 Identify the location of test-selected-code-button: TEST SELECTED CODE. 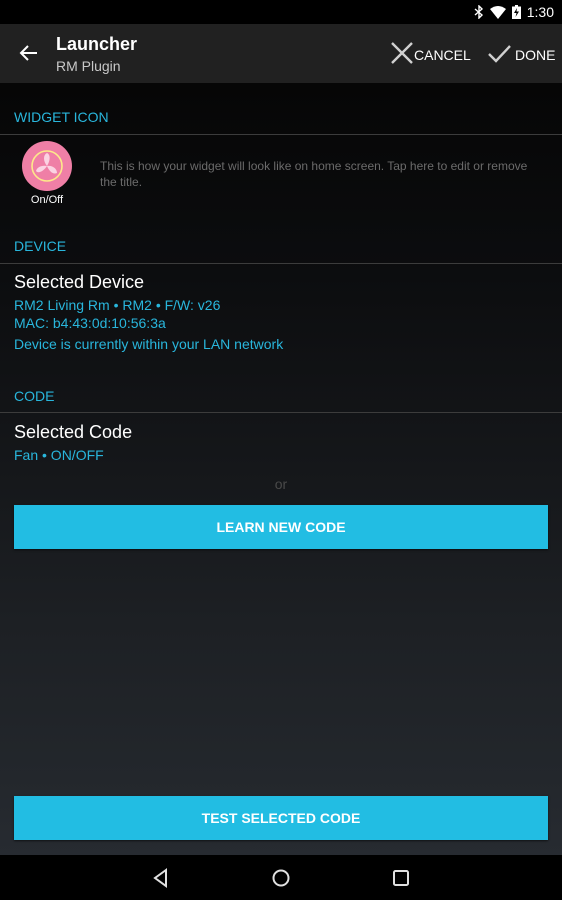
(281, 818).